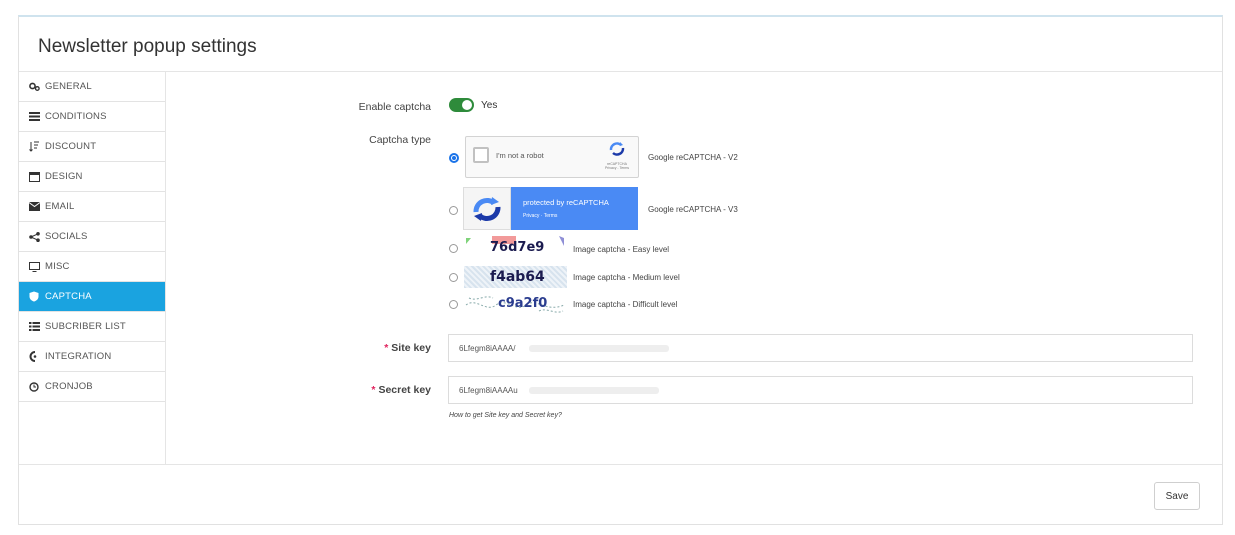  I want to click on sidebar-item-discount: DISCOUNT, so click(92, 147).